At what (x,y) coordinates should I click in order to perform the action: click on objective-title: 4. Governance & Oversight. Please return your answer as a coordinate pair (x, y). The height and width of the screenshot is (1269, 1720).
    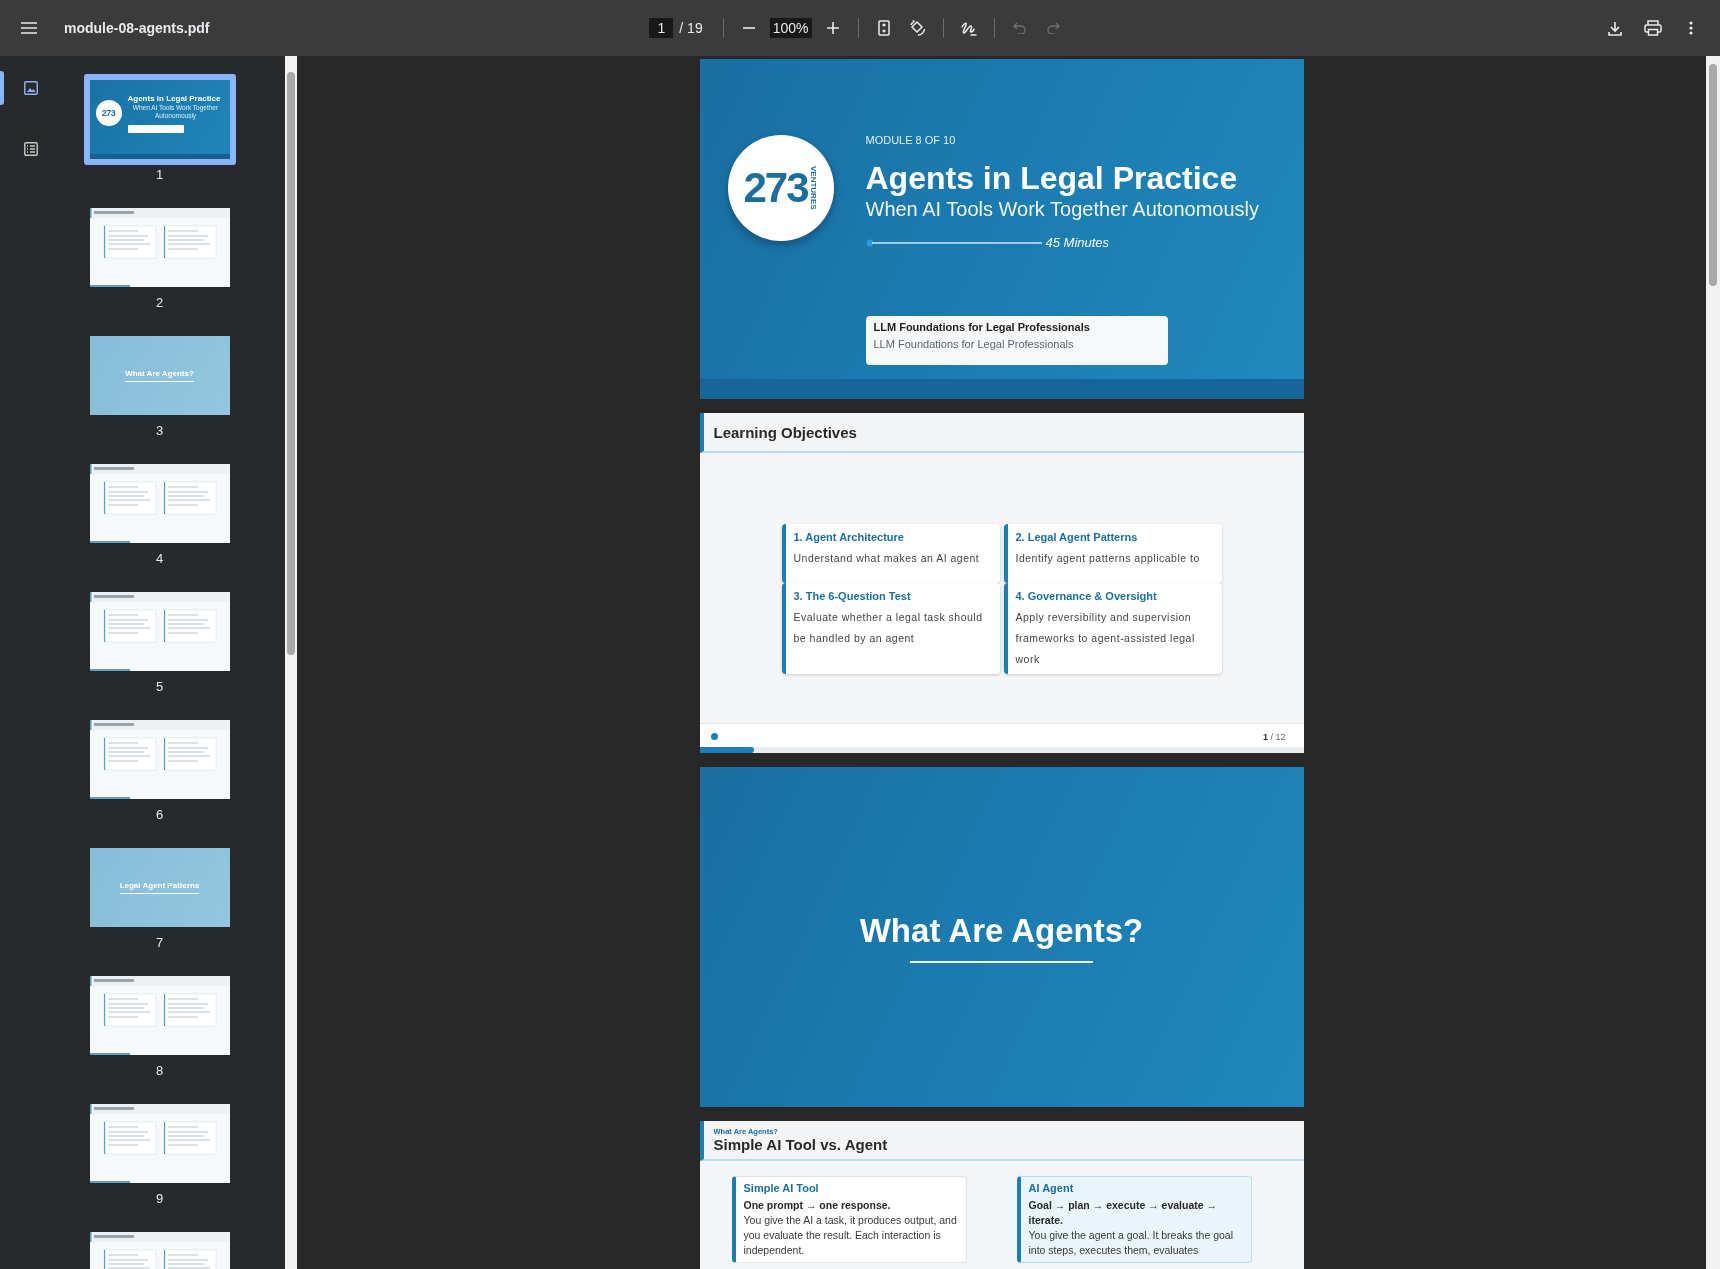
    Looking at the image, I should click on (1086, 596).